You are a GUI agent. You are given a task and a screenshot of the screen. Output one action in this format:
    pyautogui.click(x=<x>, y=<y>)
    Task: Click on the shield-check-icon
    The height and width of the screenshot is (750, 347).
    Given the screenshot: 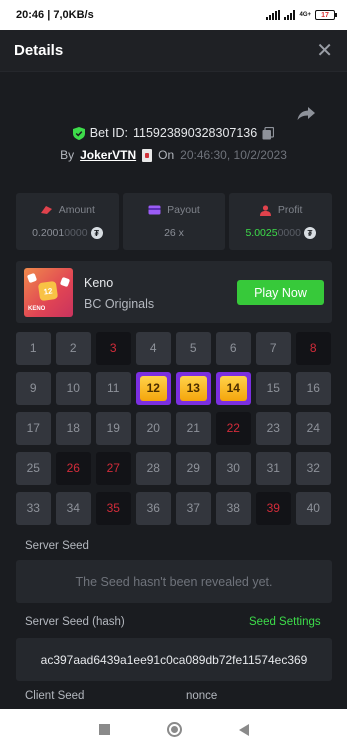 What is the action you would take?
    pyautogui.click(x=78, y=133)
    